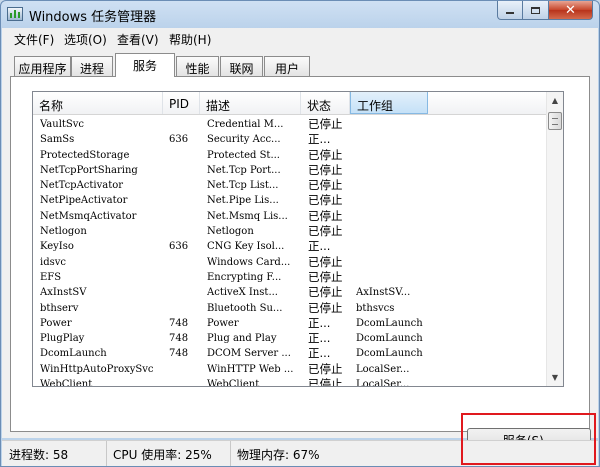  I want to click on table-row: NetPipeActivator Net.Pipe Lis... 已停止, so click(290, 200).